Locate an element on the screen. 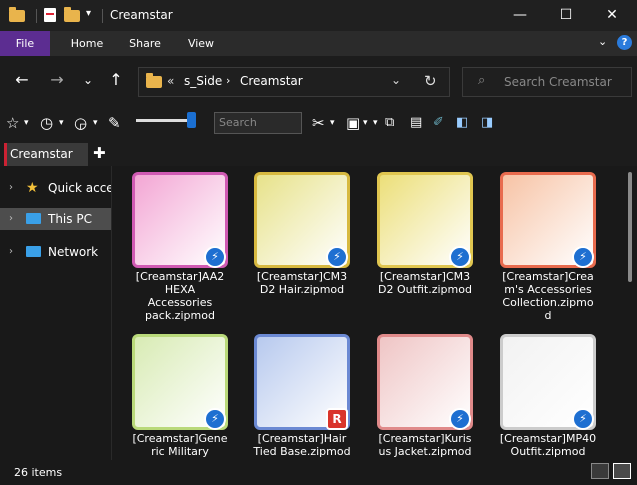 This screenshot has width=637, height=485. select-all-icon: ▤ is located at coordinates (416, 123).